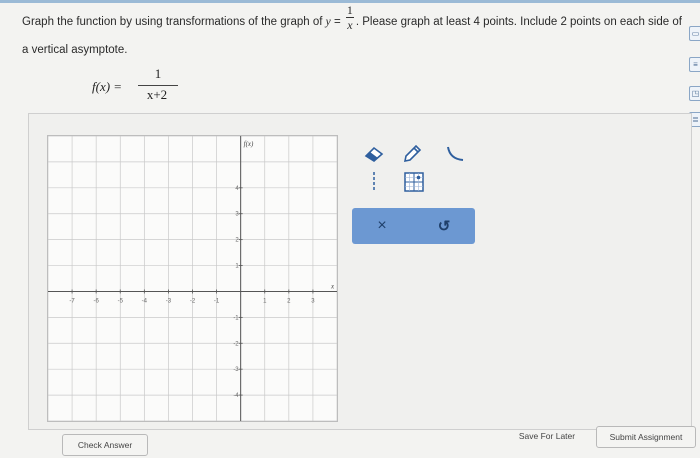  What do you see at coordinates (96, 301) in the screenshot?
I see `x-tick-label: -6` at bounding box center [96, 301].